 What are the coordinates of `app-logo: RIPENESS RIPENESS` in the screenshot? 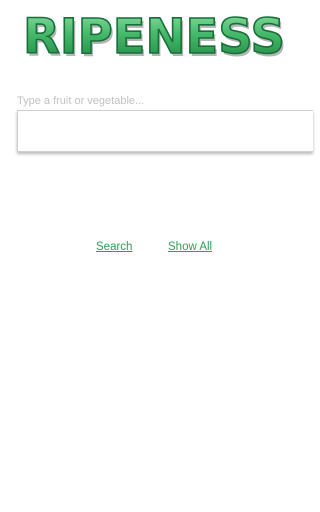 It's located at (155, 37).